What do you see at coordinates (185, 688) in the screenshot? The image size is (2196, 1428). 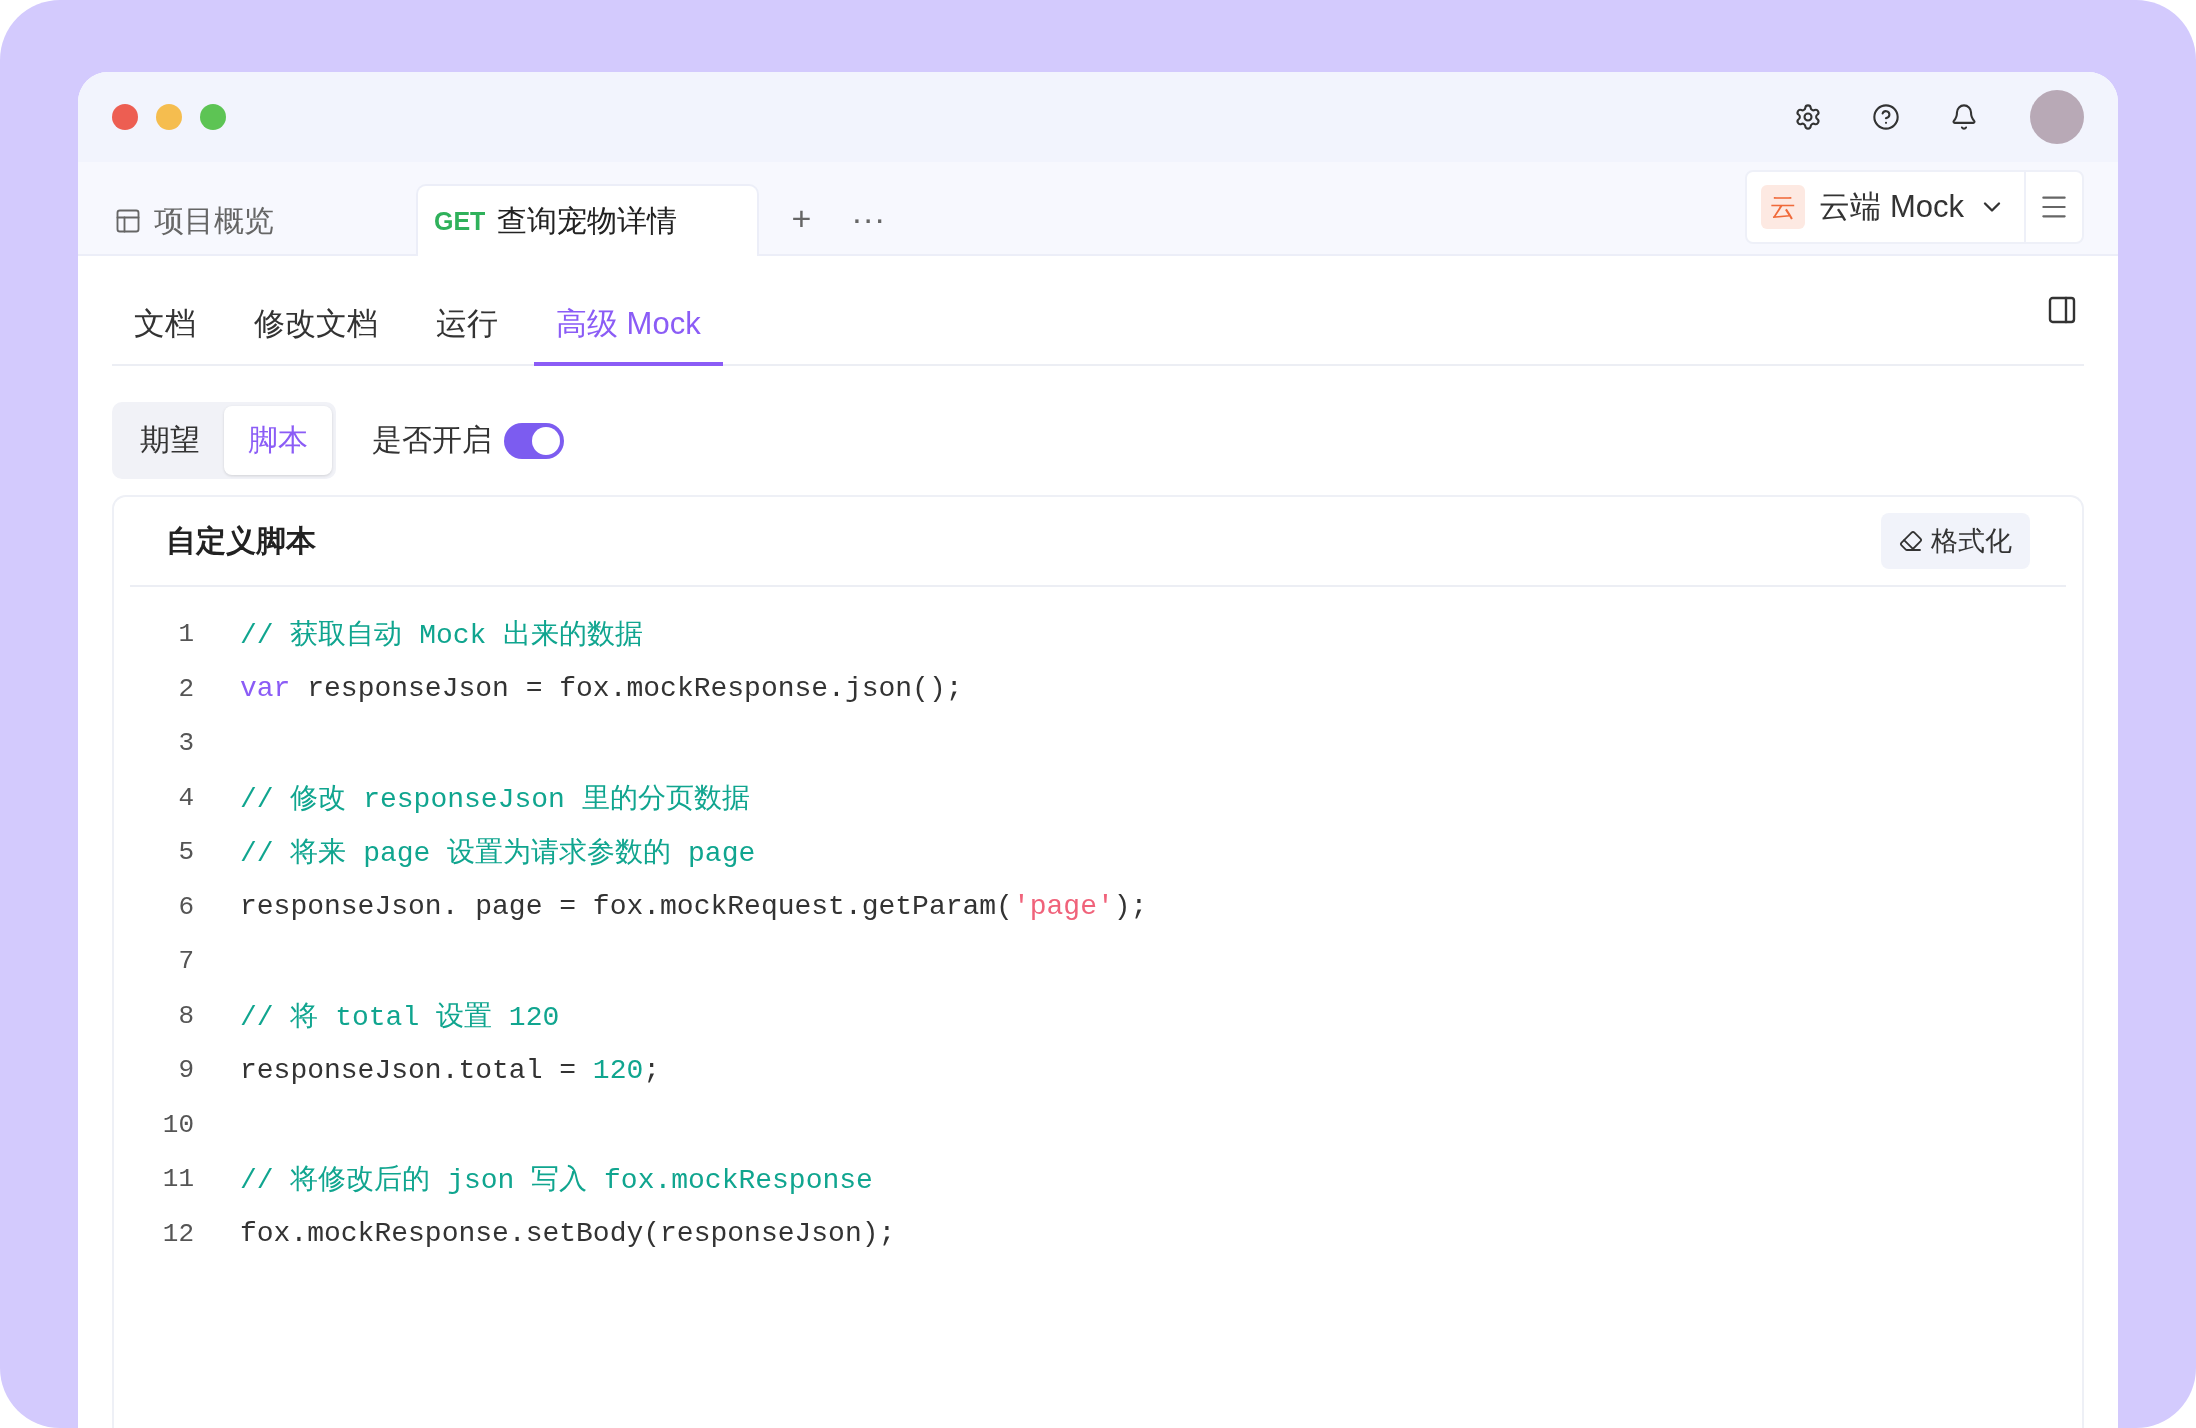 I see `line-number: 2` at bounding box center [185, 688].